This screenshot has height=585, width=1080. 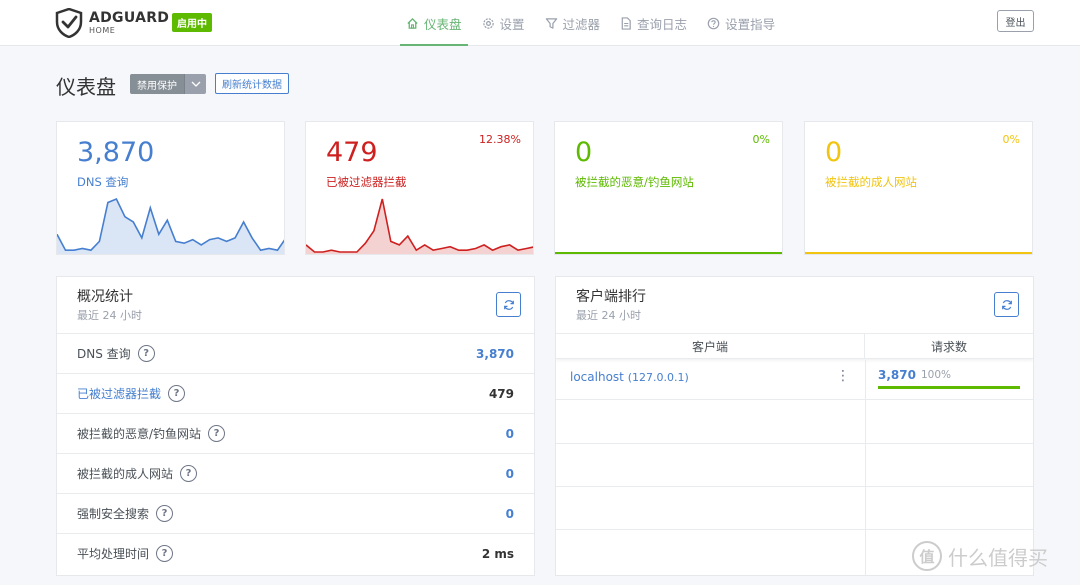 I want to click on brand-subtitle: HOME, so click(x=102, y=30).